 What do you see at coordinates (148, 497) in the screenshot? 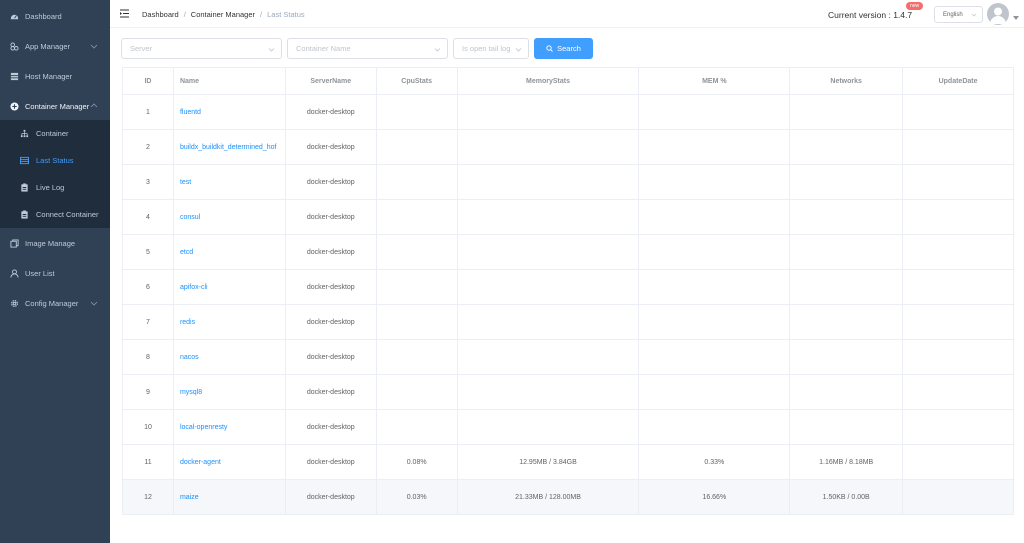
I see `cell-id: 12` at bounding box center [148, 497].